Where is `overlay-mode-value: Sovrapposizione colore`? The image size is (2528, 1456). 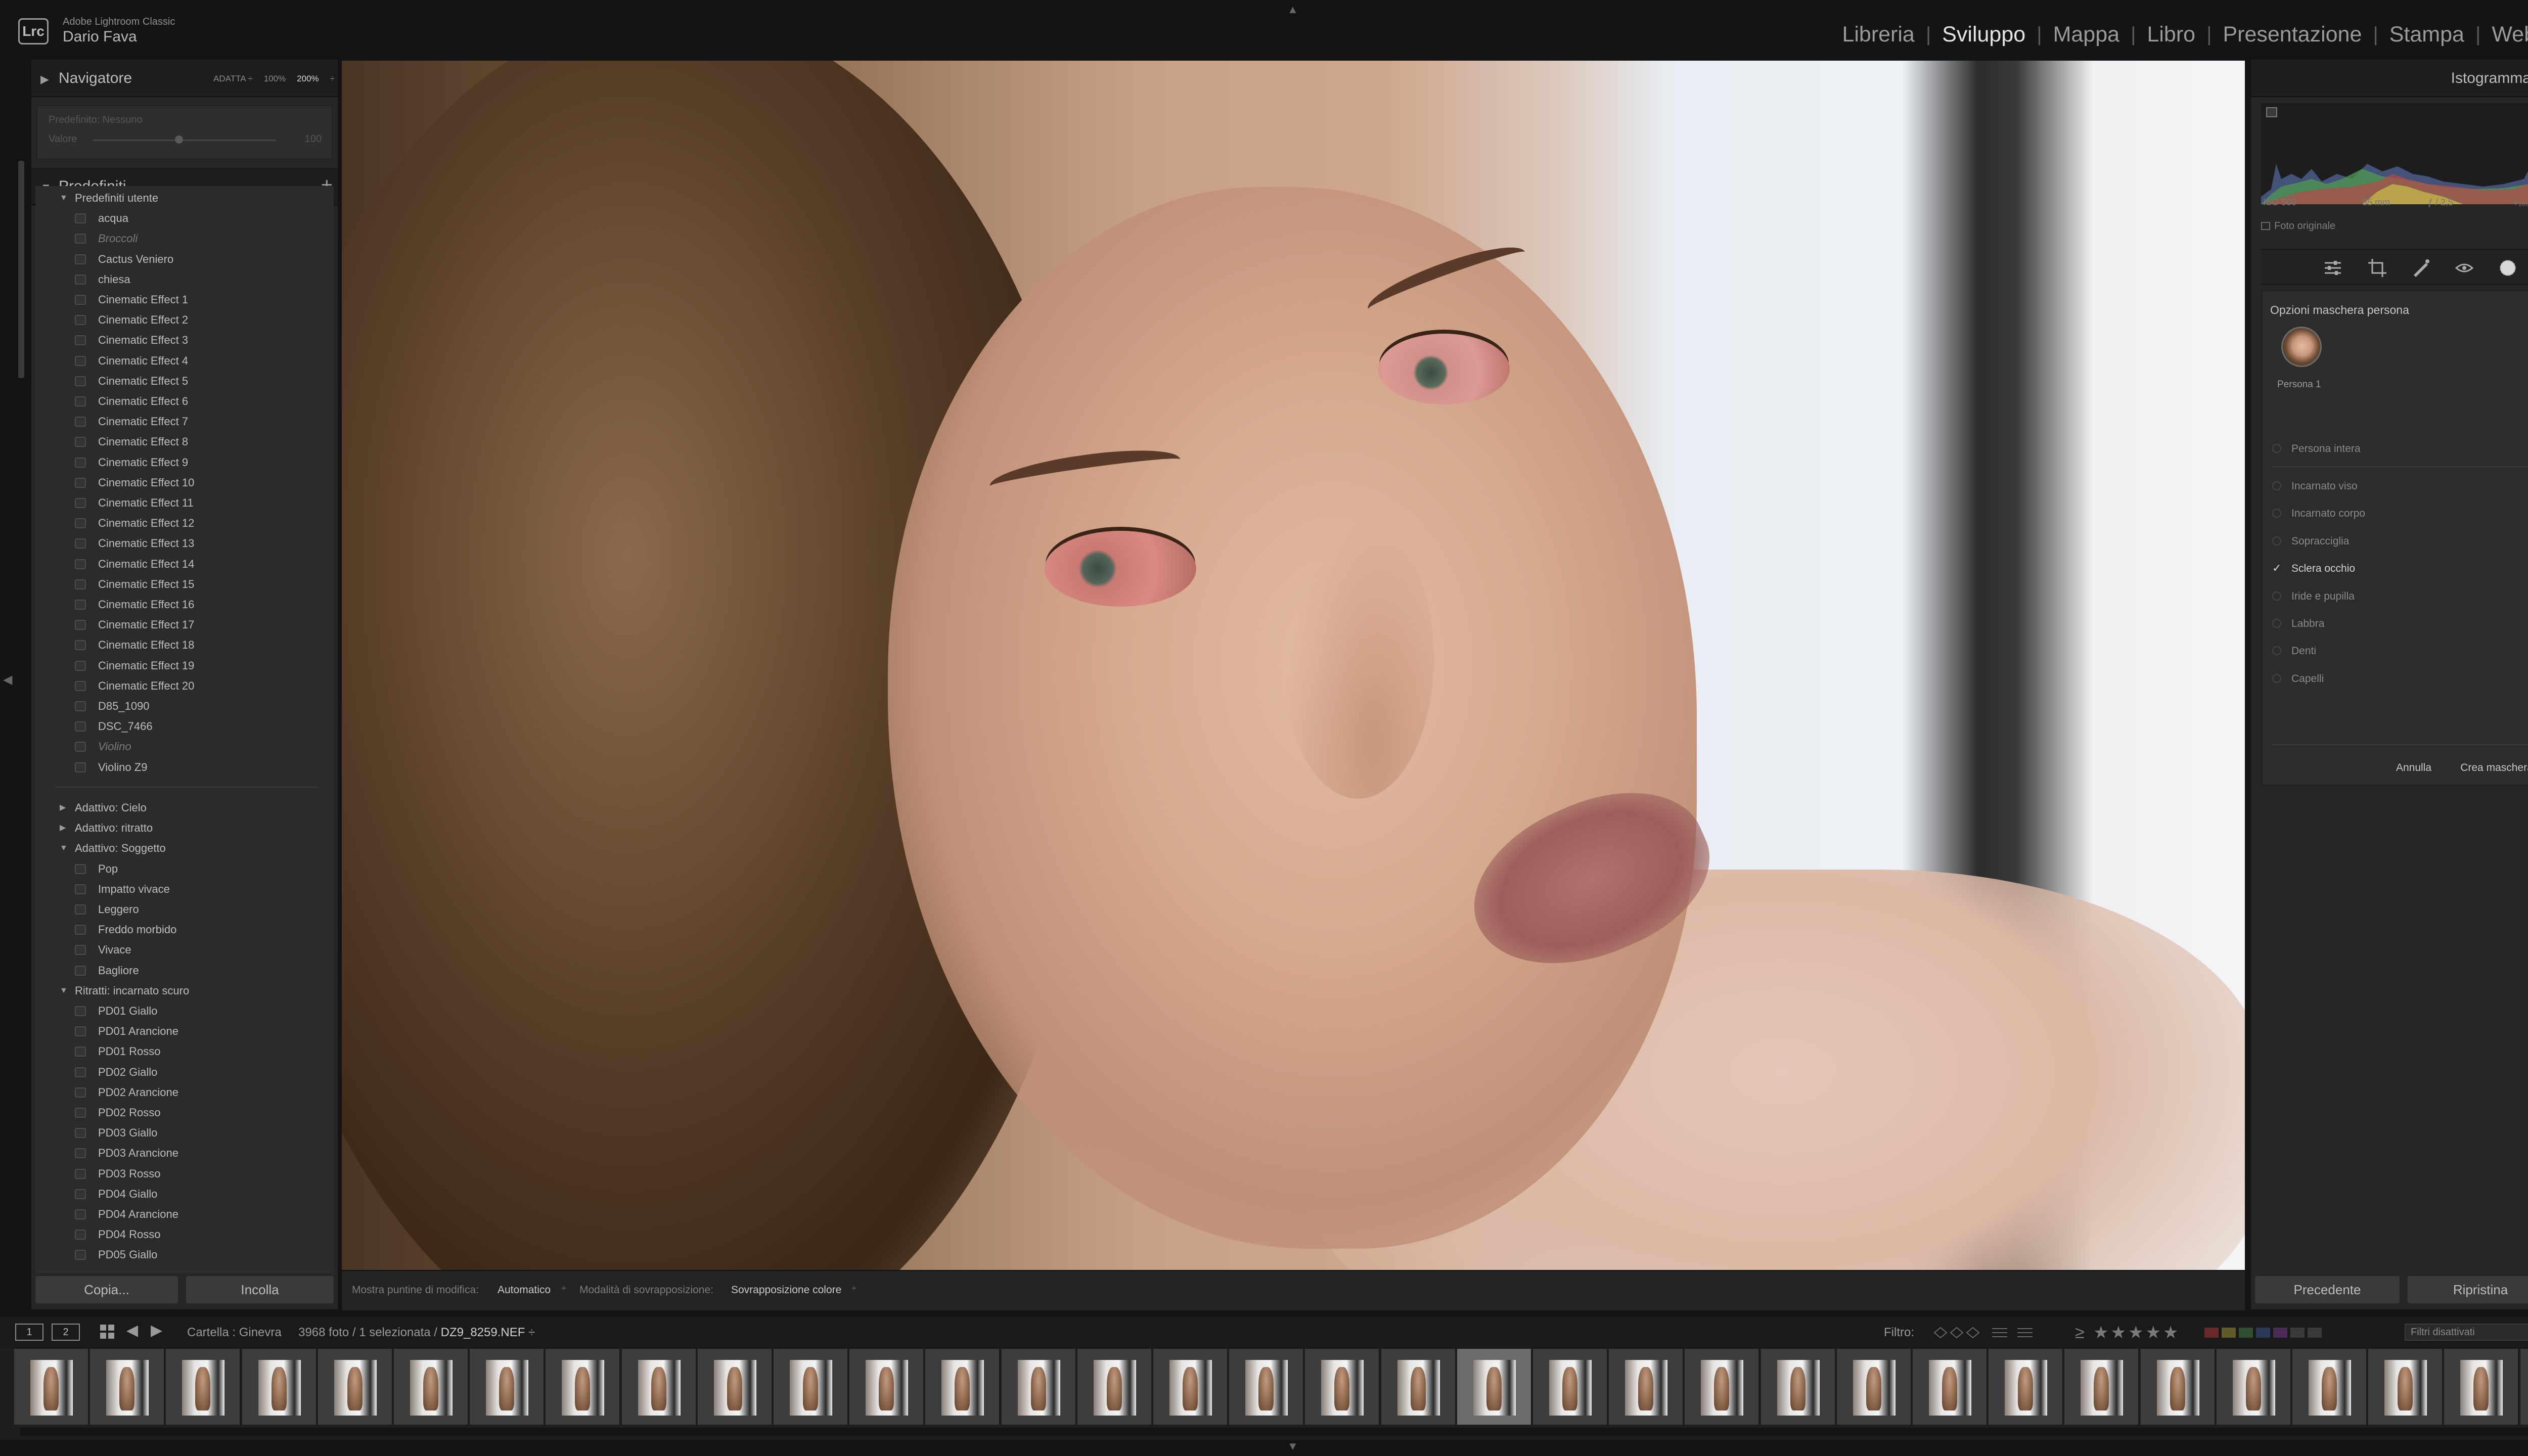 overlay-mode-value: Sovrapposizione colore is located at coordinates (786, 1290).